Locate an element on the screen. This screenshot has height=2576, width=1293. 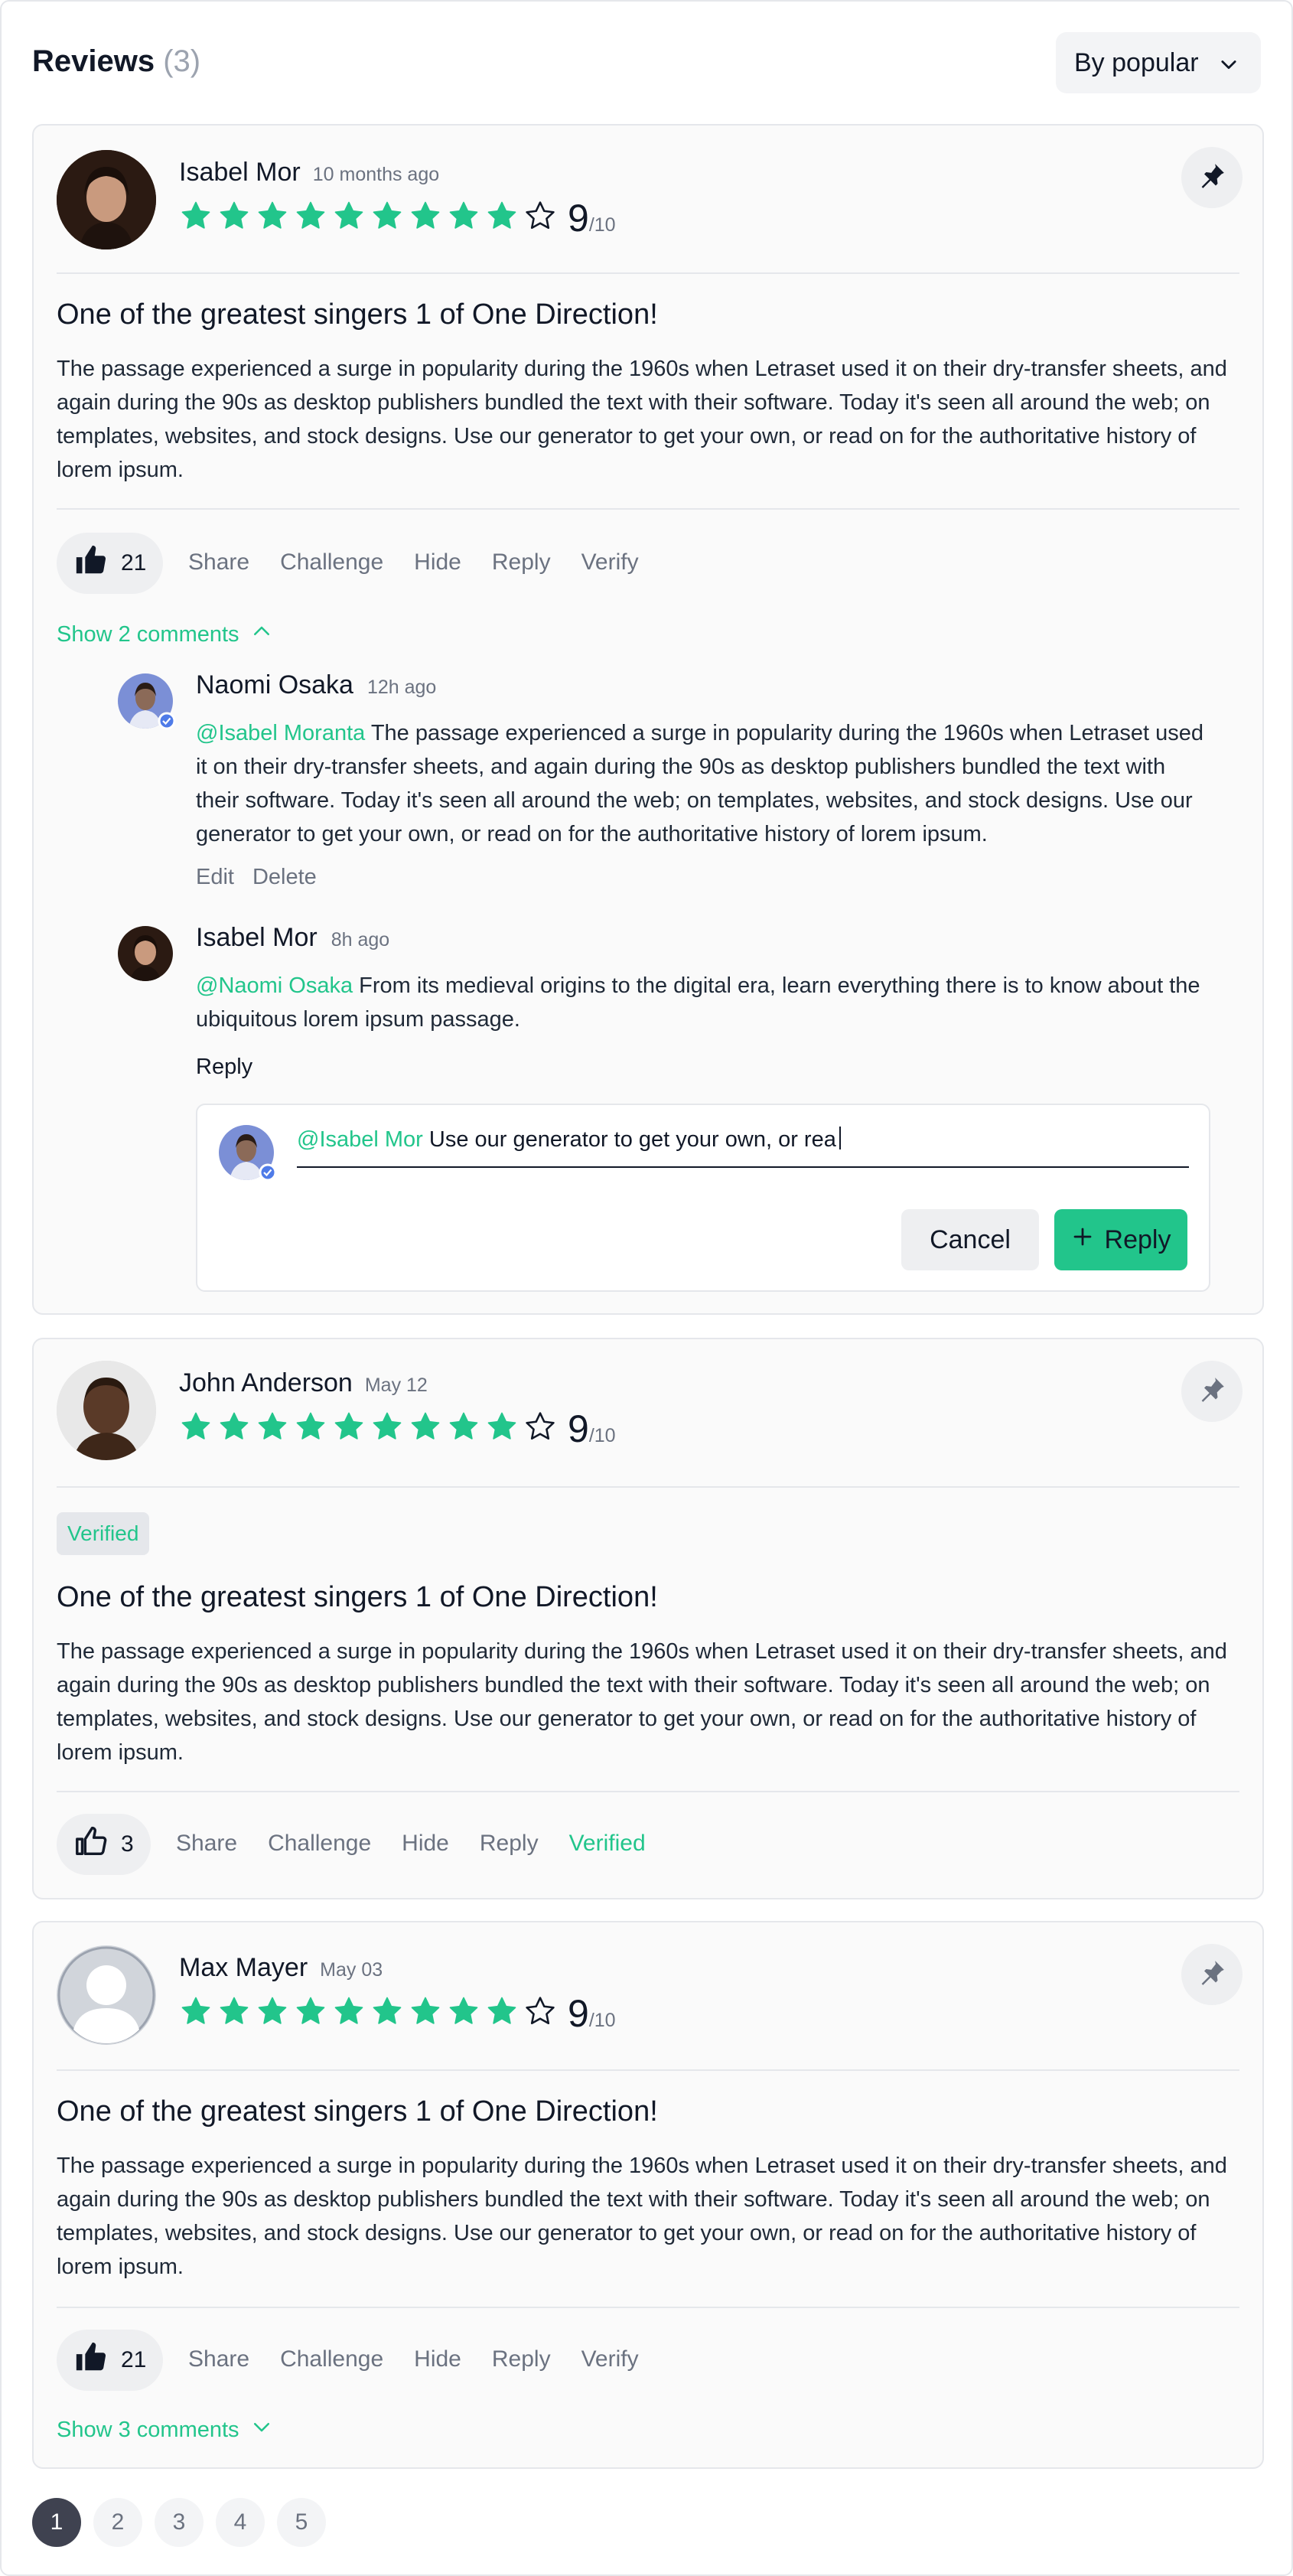
author-name: Max Mayer is located at coordinates (244, 1967).